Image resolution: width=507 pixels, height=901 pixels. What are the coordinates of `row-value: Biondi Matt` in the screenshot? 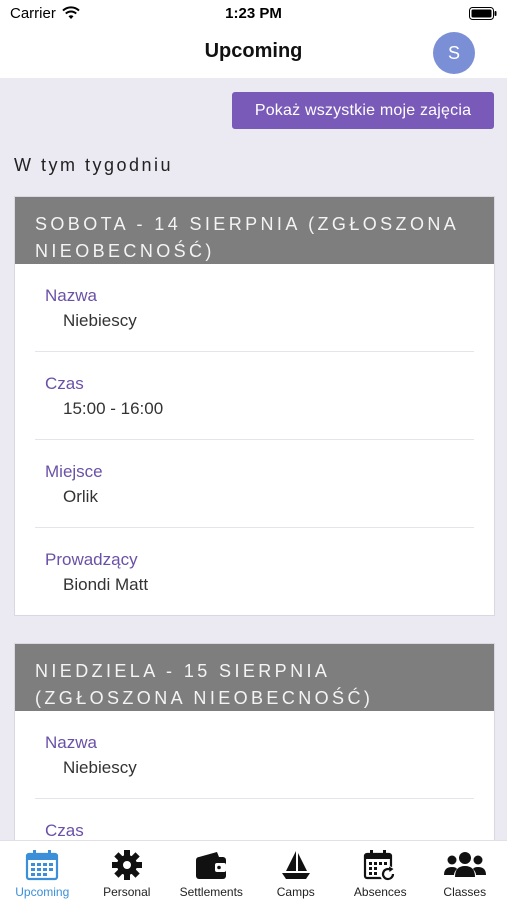 It's located at (105, 585).